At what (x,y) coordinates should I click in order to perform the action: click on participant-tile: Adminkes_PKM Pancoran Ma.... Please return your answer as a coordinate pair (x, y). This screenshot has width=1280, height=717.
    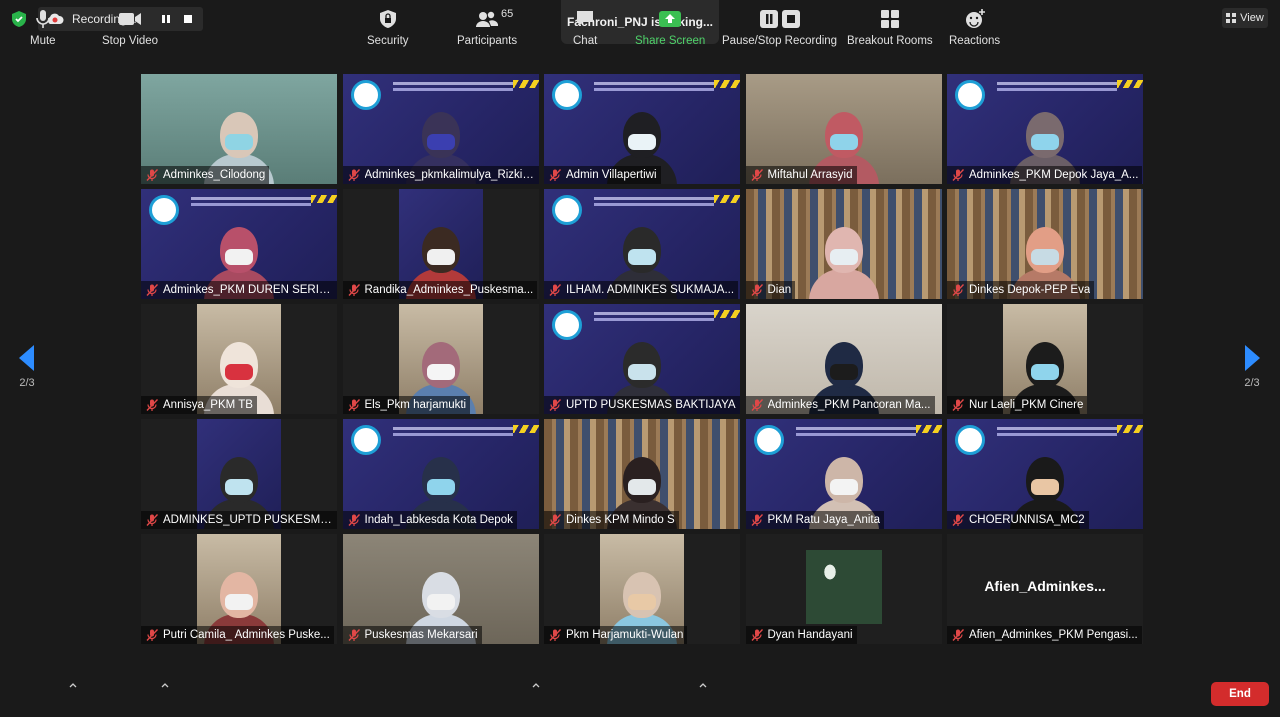
    Looking at the image, I should click on (843, 359).